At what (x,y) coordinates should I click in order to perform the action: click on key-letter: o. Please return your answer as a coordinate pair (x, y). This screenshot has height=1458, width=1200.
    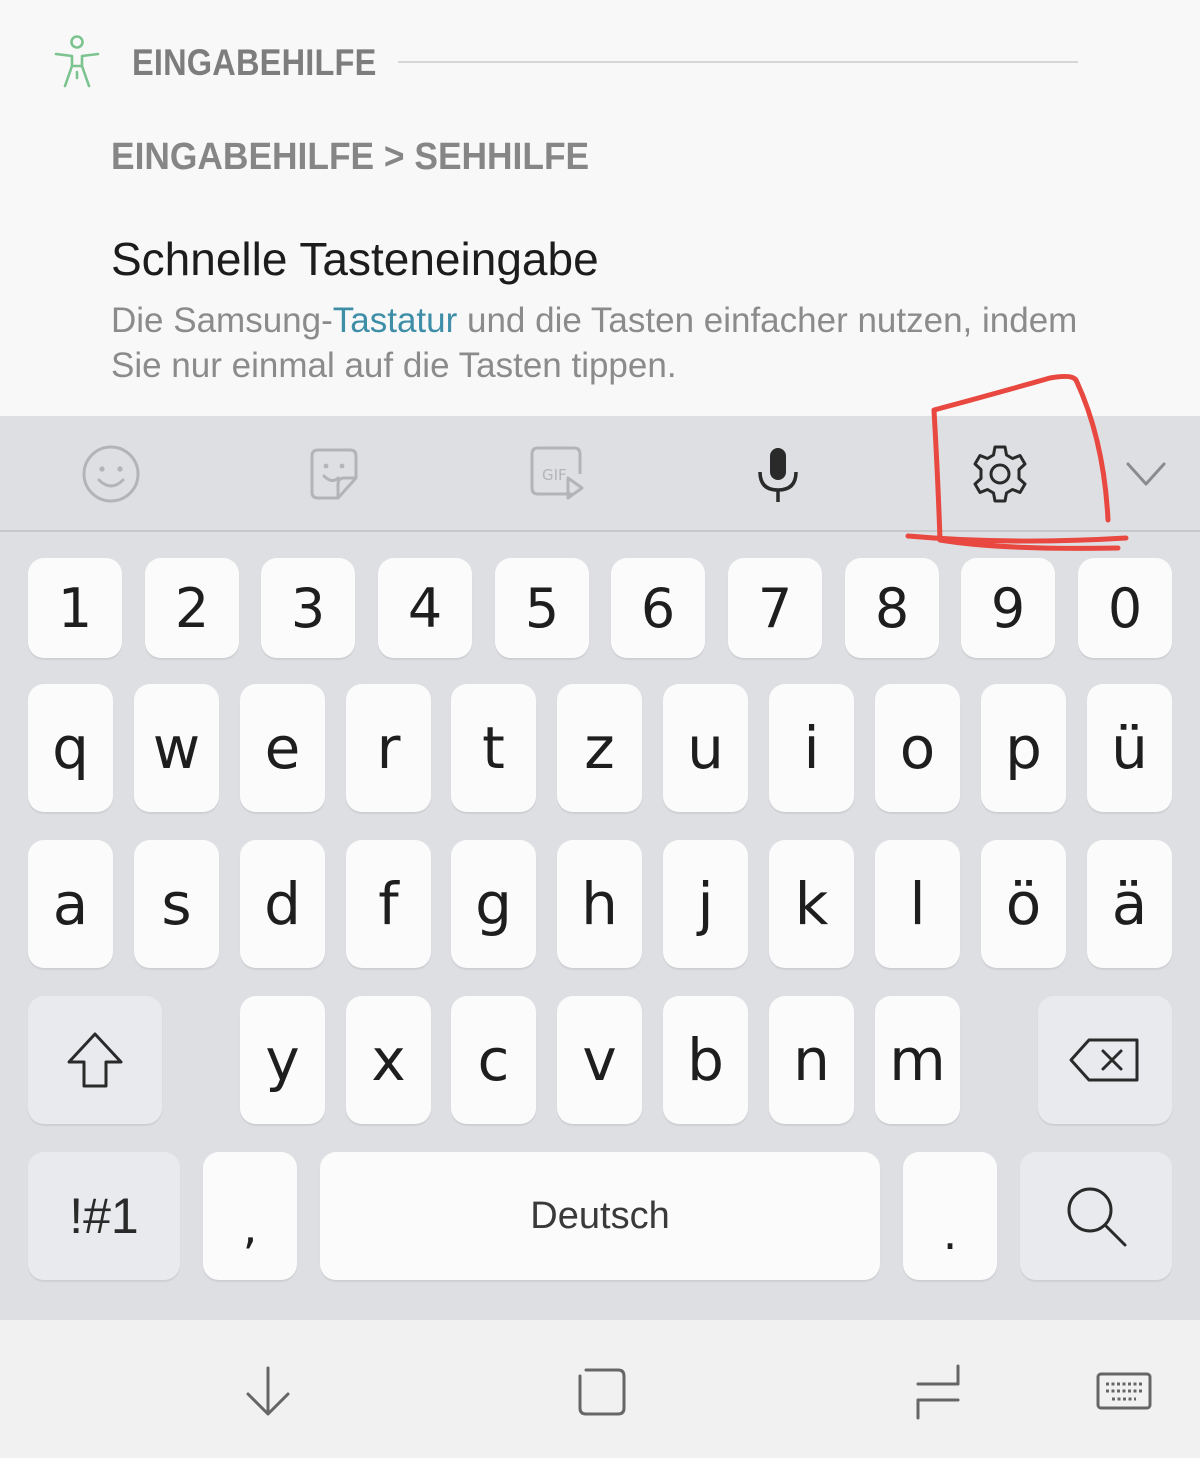
    Looking at the image, I should click on (917, 748).